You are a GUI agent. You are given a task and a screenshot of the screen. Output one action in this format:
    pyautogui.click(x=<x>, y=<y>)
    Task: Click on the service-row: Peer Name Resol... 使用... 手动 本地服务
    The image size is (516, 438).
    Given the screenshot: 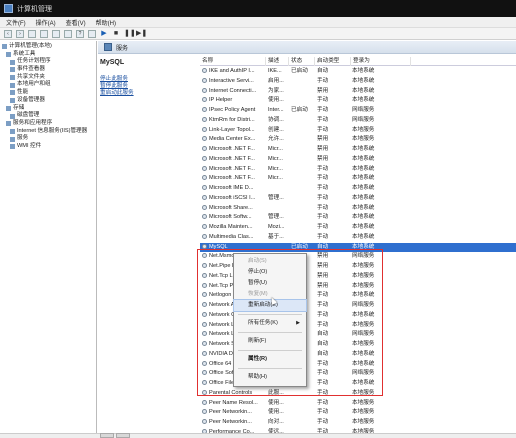 What is the action you would take?
    pyautogui.click(x=358, y=404)
    